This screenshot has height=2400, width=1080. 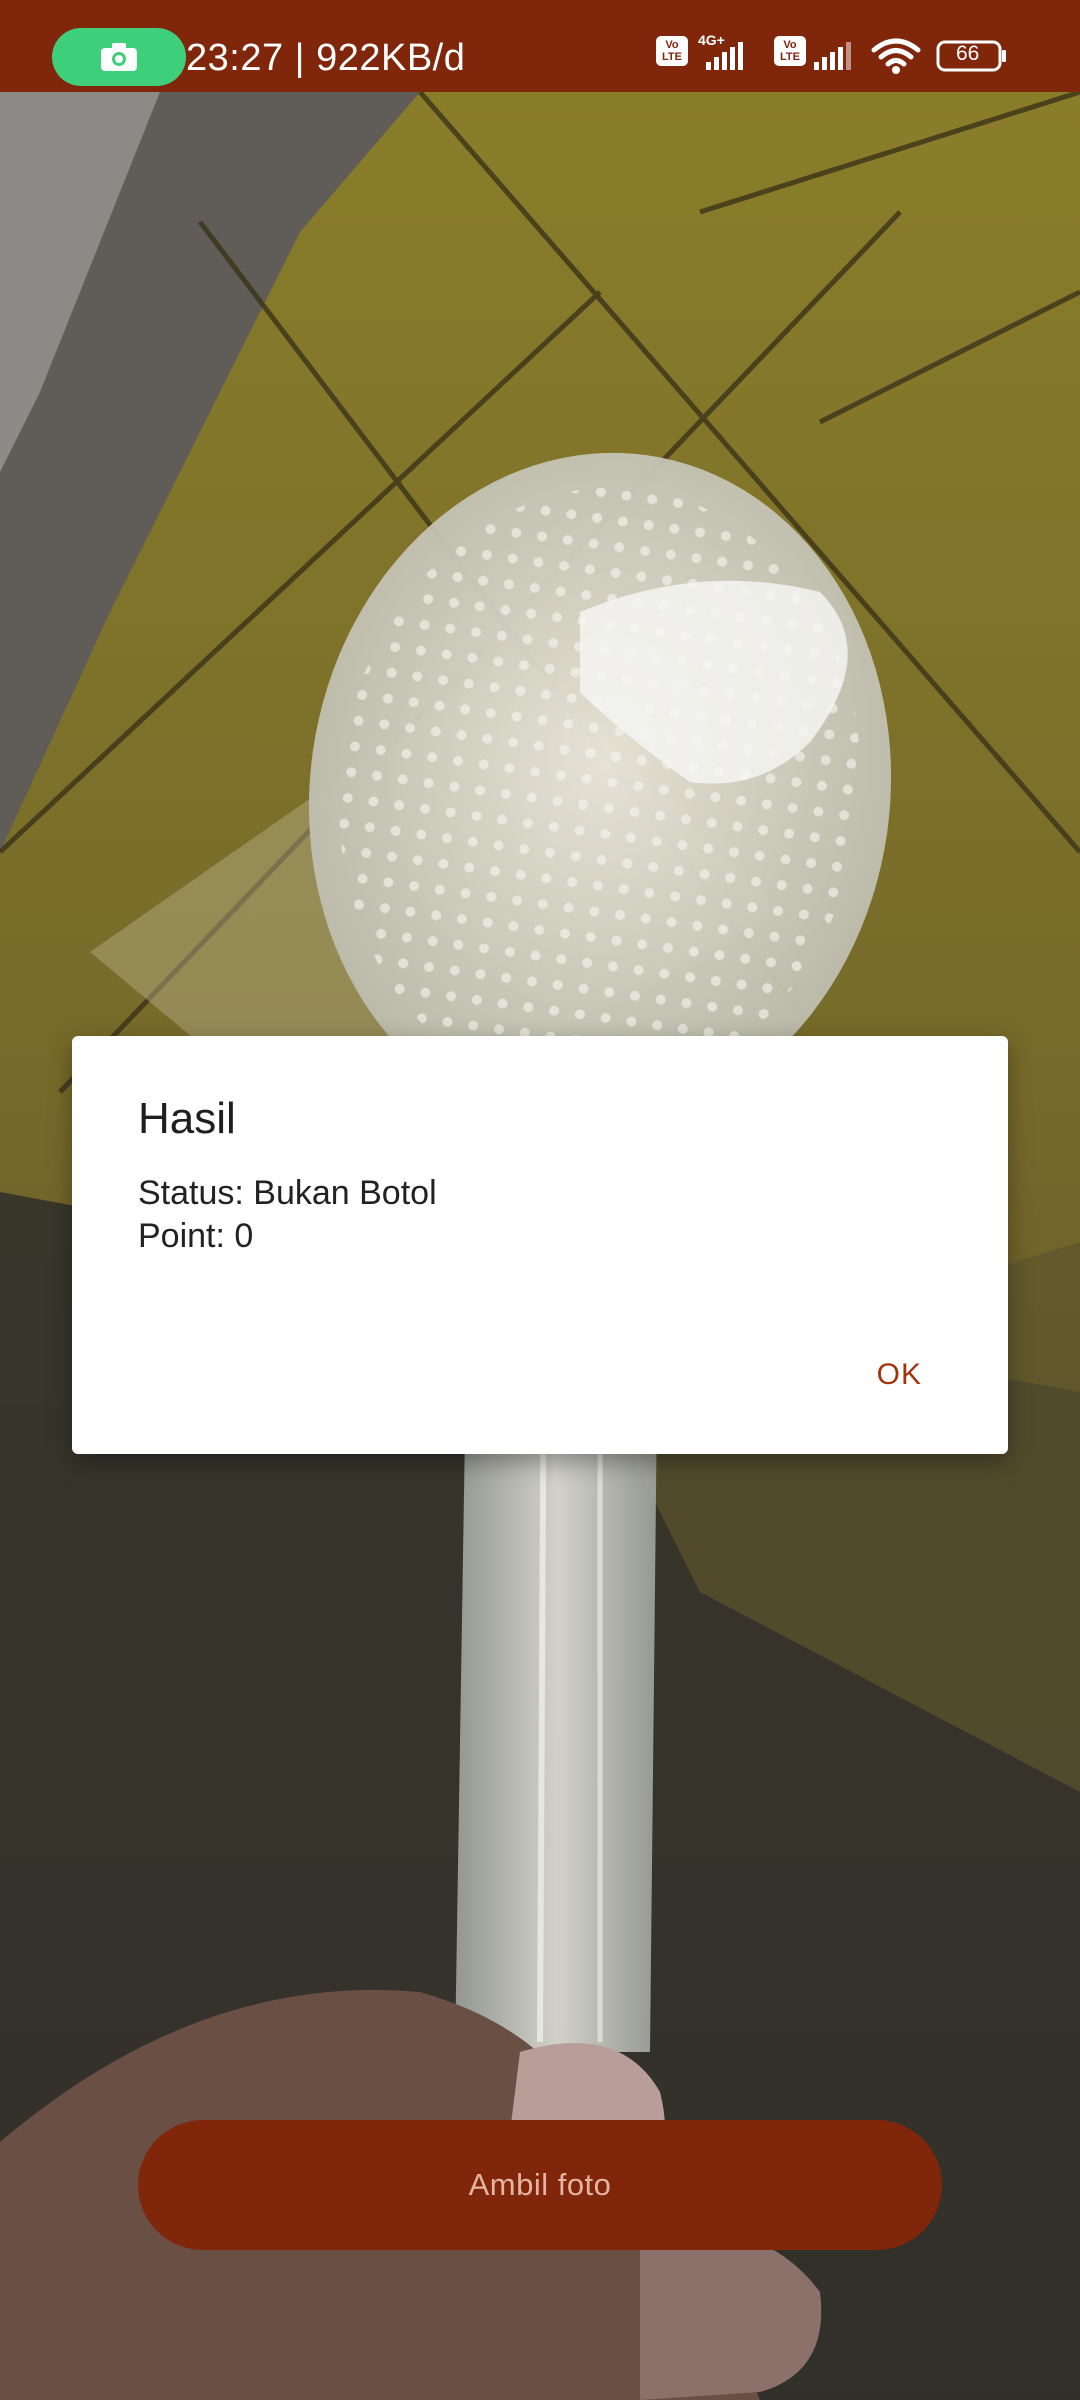 What do you see at coordinates (899, 1375) in the screenshot?
I see `ok-button: OK` at bounding box center [899, 1375].